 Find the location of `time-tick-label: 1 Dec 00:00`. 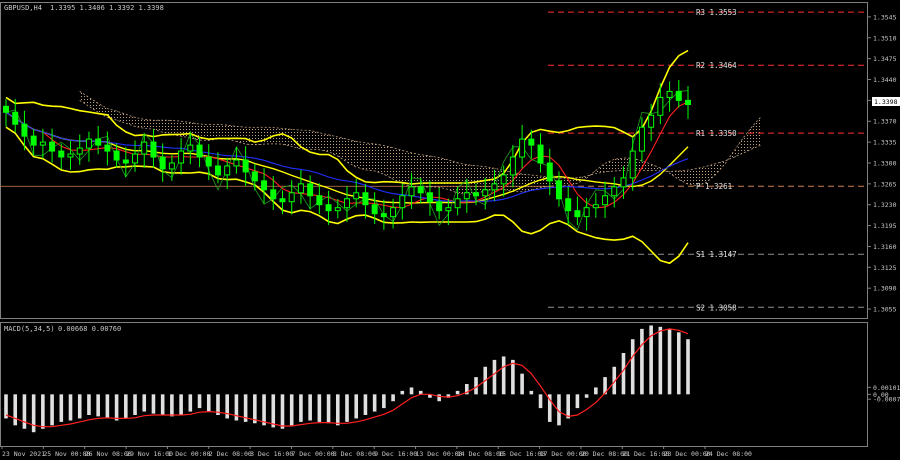

time-tick-label: 1 Dec 00:00 is located at coordinates (188, 454).